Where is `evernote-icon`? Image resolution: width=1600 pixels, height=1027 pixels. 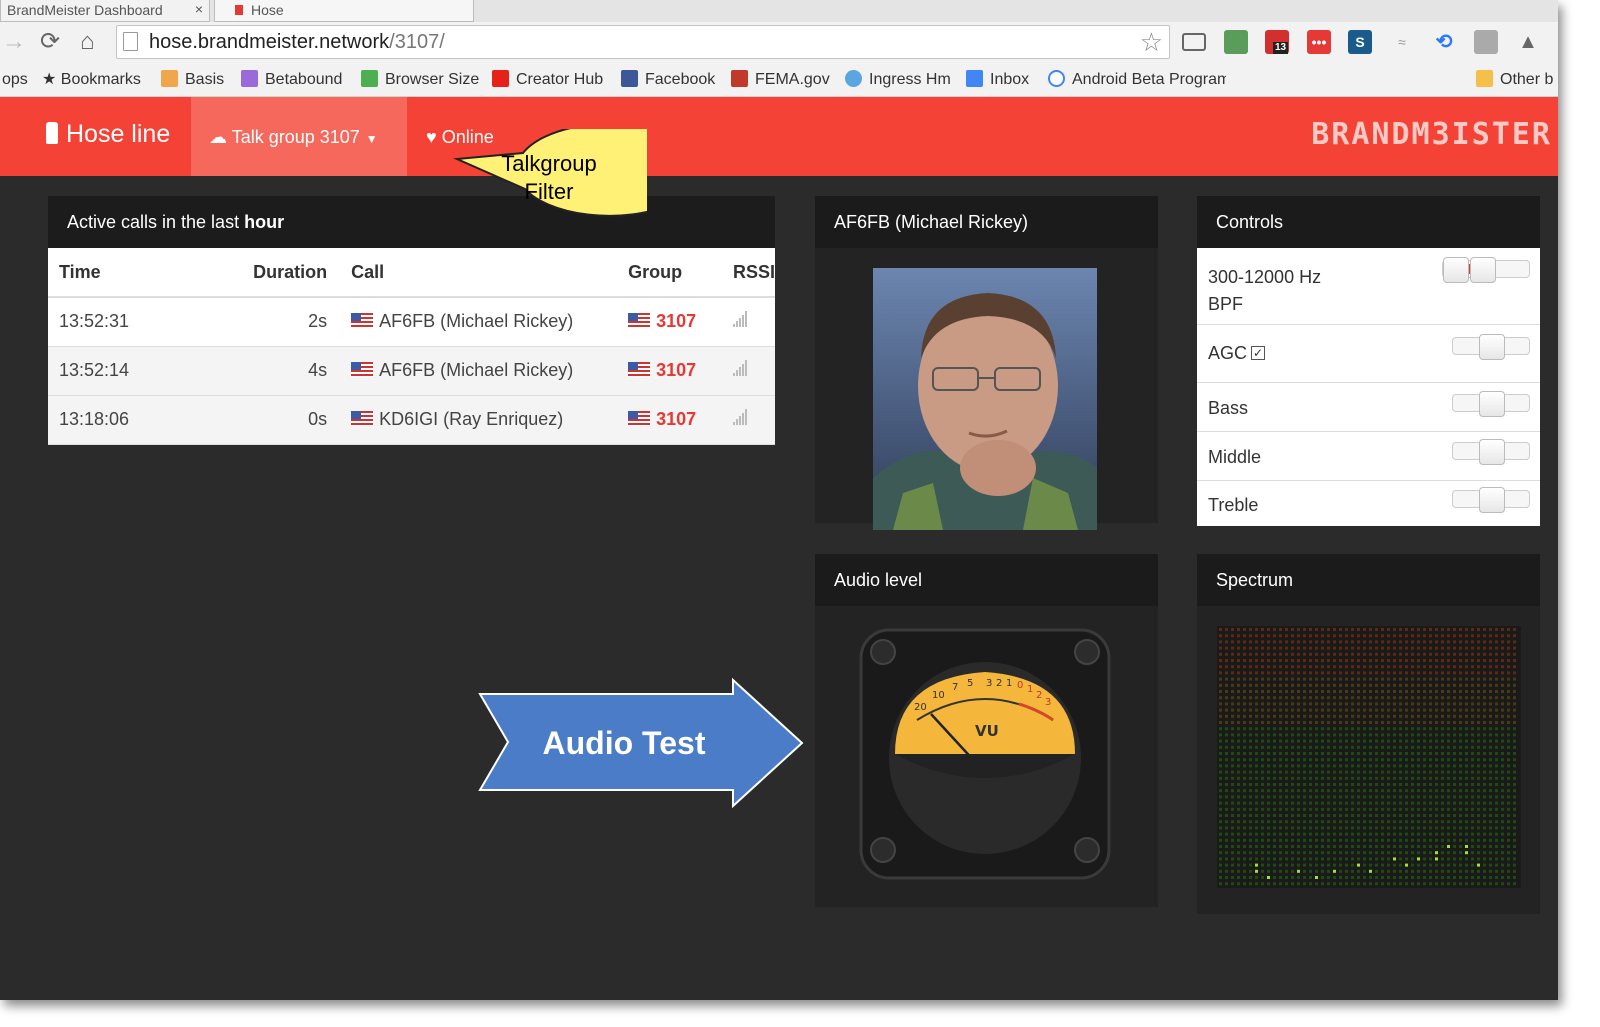
evernote-icon is located at coordinates (1236, 42).